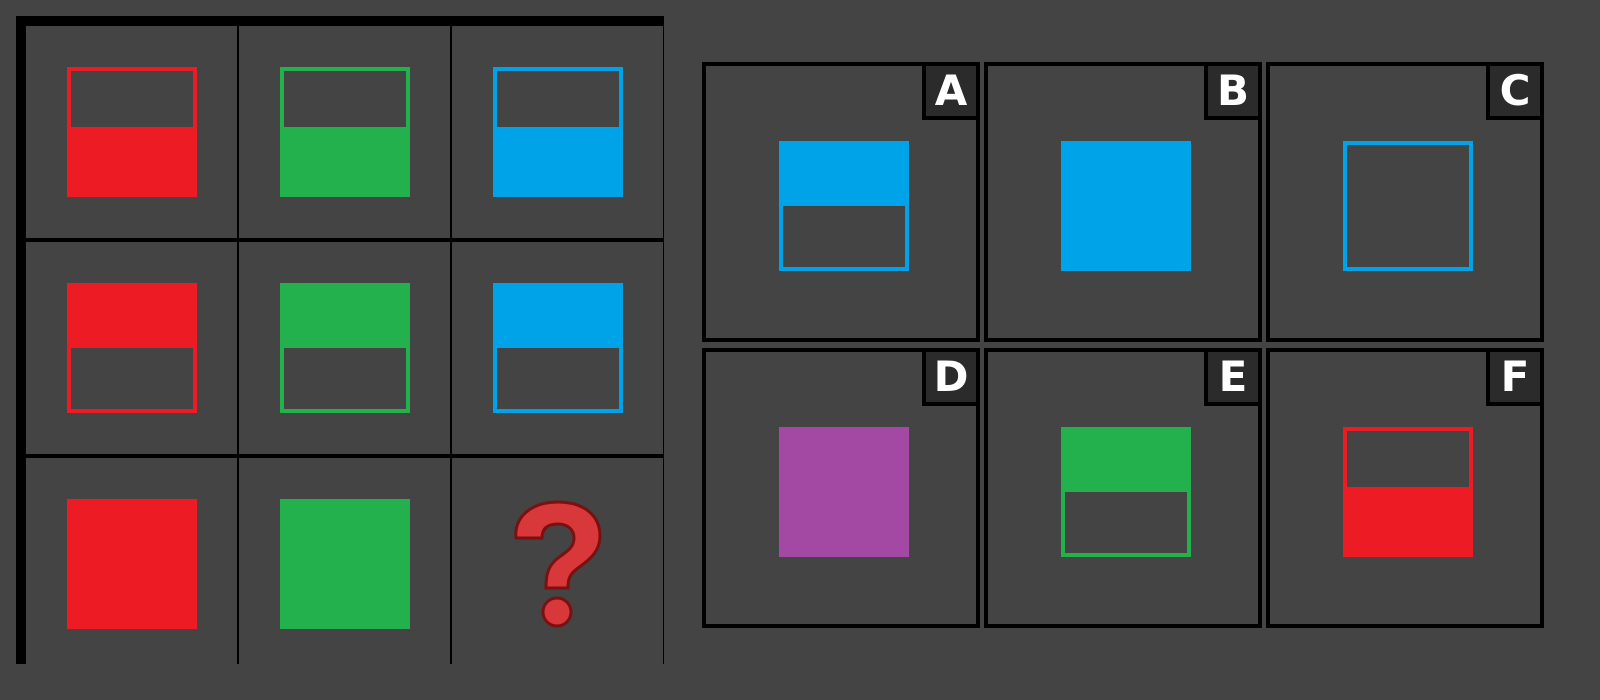  I want to click on question-mark-icon, so click(558, 564).